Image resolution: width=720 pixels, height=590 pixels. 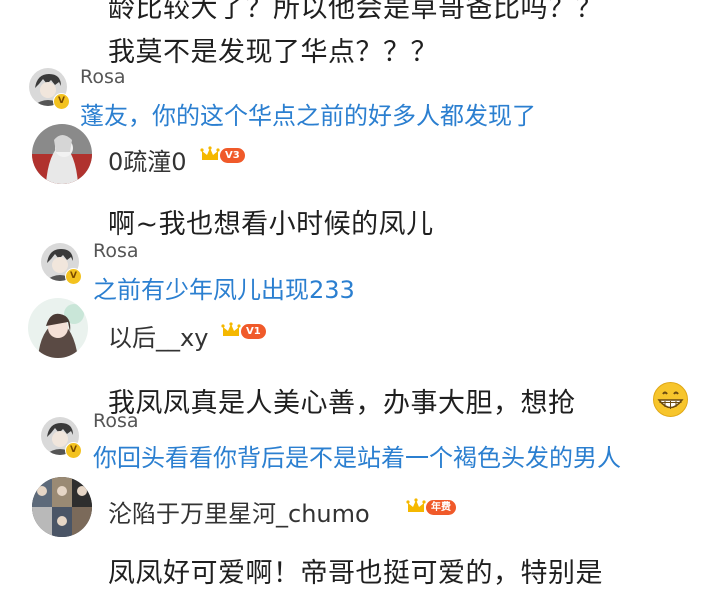 What do you see at coordinates (441, 507) in the screenshot?
I see `level-label: 年费` at bounding box center [441, 507].